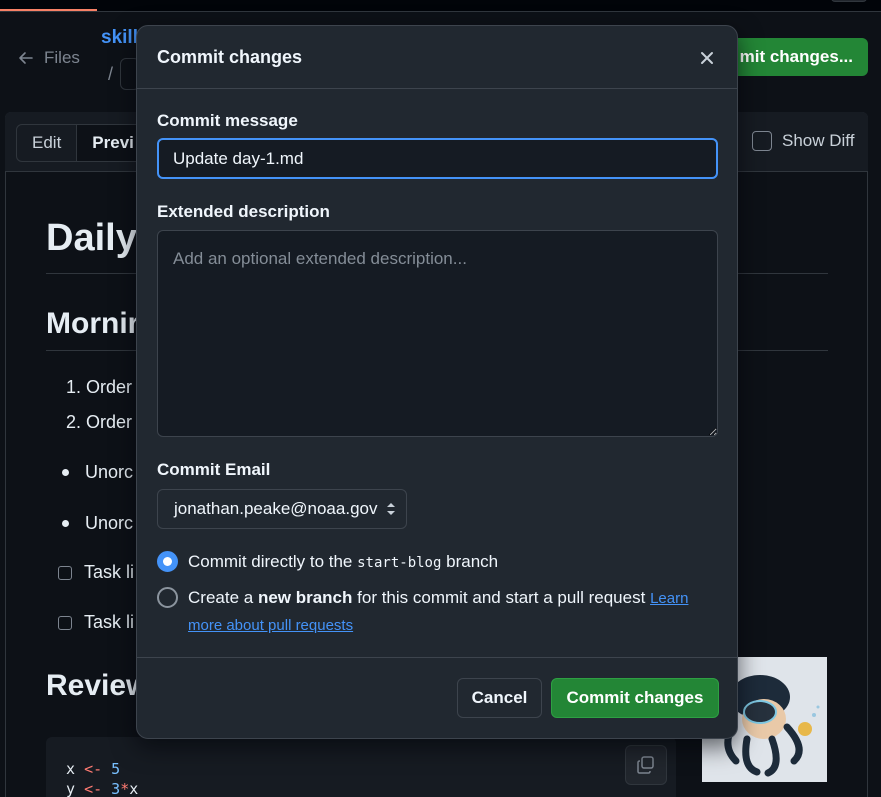  What do you see at coordinates (214, 469) in the screenshot?
I see `commit-email-label: Commit Email` at bounding box center [214, 469].